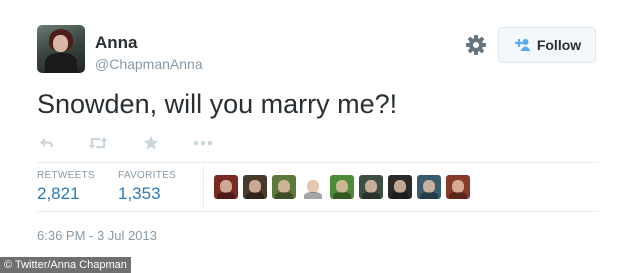 This screenshot has width=634, height=273. I want to click on avatar-body, so click(61, 63).